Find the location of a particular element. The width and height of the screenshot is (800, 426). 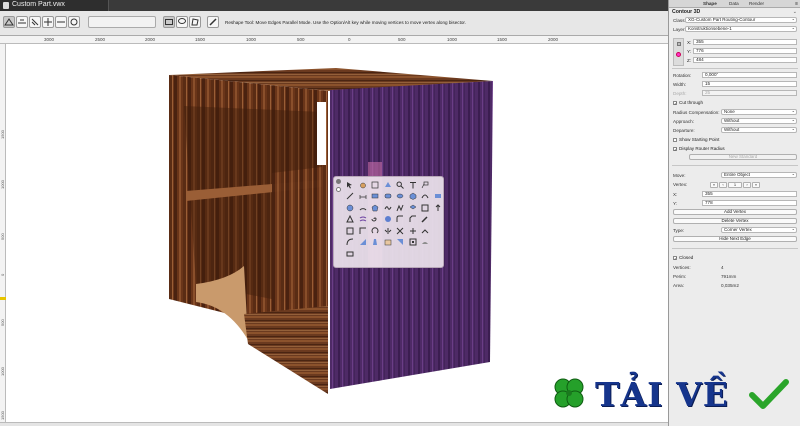

add-vertex-button: Add Vertex is located at coordinates (735, 212).